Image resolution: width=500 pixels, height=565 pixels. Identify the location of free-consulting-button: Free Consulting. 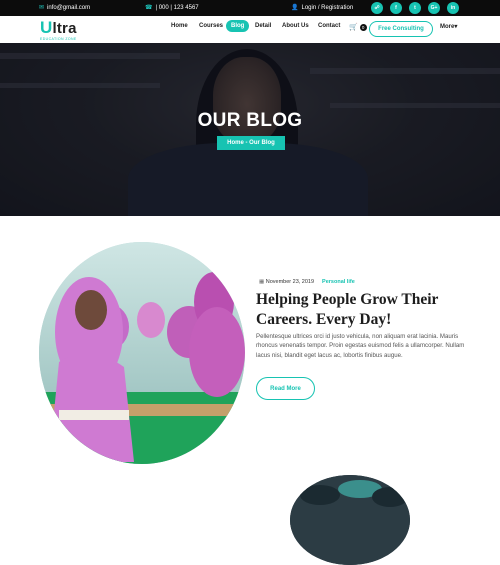
(401, 29).